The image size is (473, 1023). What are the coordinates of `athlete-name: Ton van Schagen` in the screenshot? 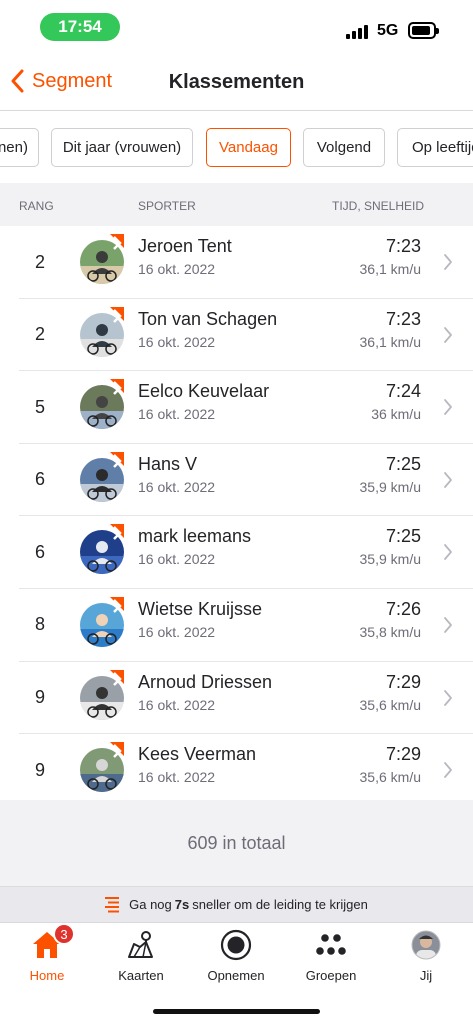 It's located at (208, 318).